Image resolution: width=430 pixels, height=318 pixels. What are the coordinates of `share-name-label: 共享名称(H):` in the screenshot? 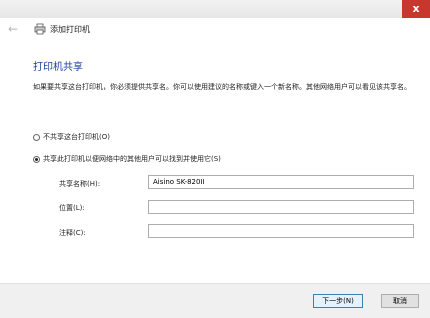 It's located at (80, 184).